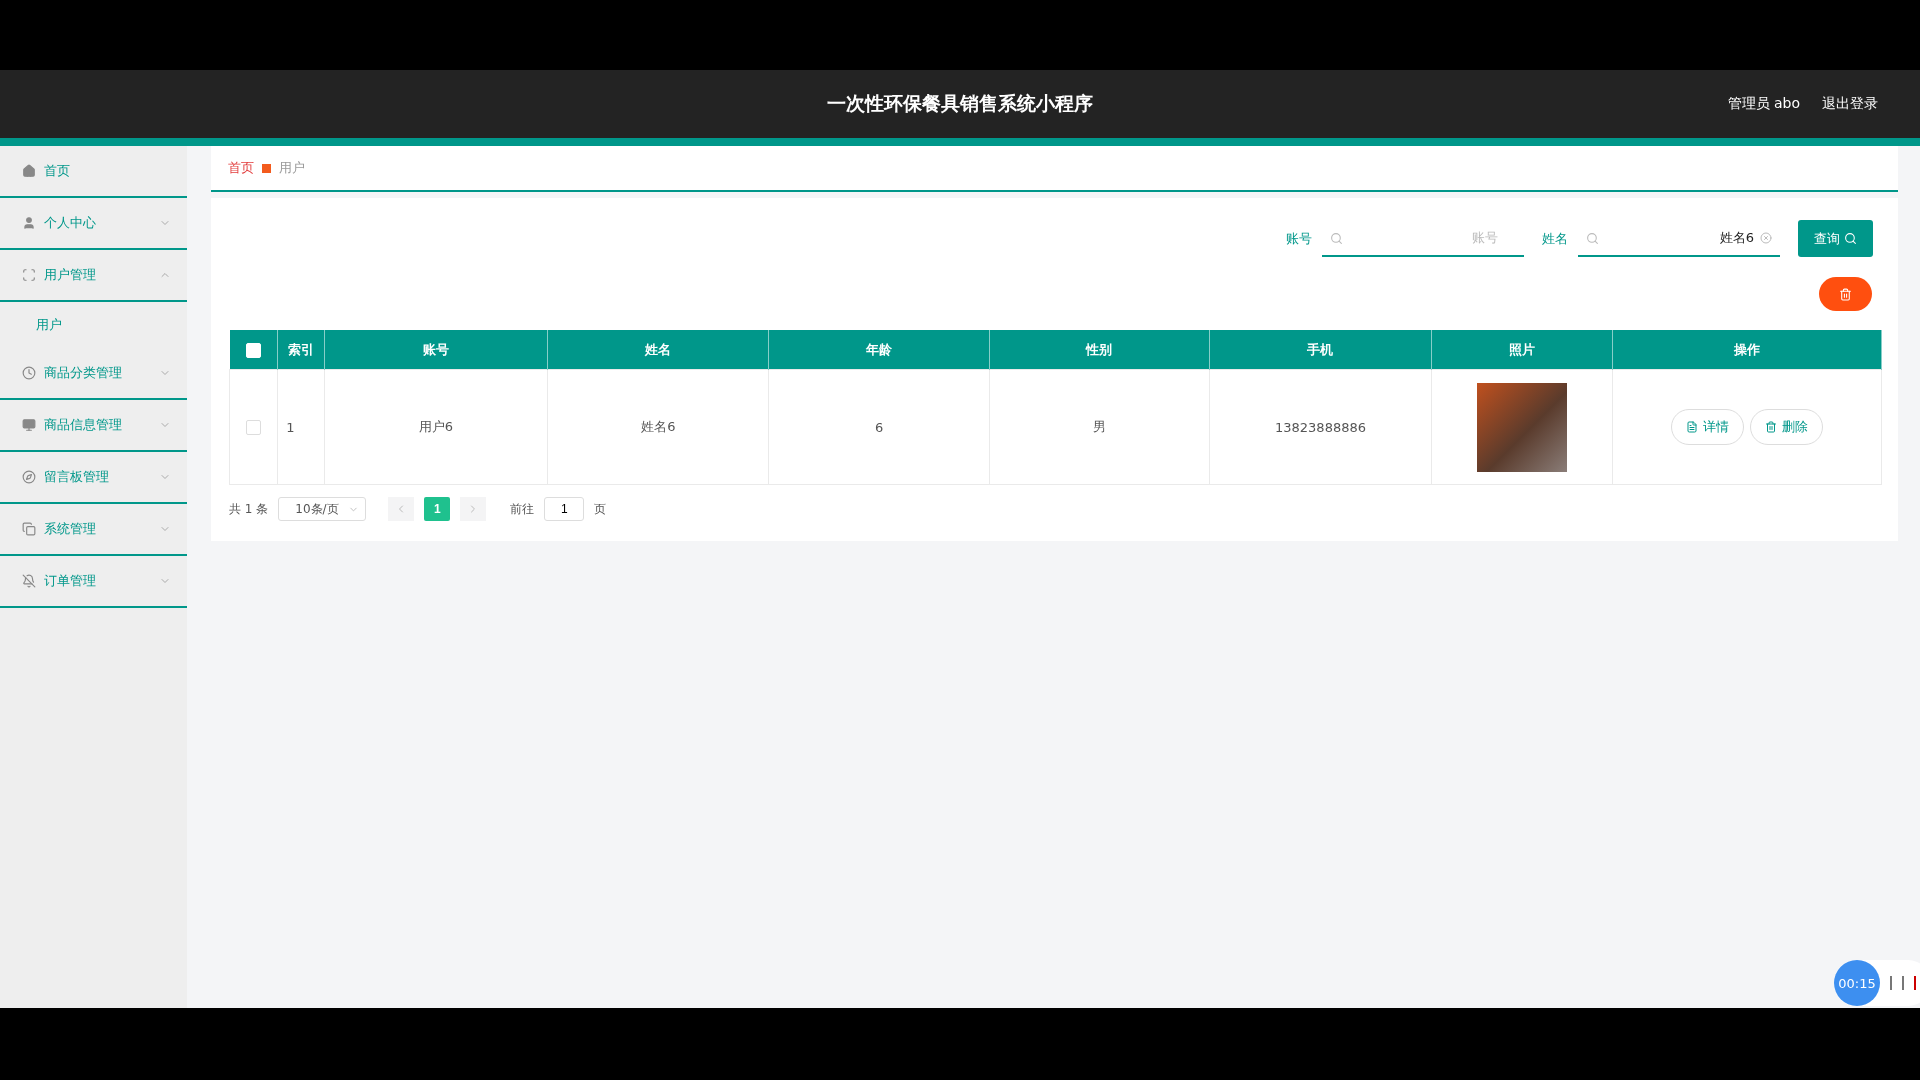 The width and height of the screenshot is (1920, 1080). Describe the element at coordinates (301, 350) in the screenshot. I see `column-header: 索引` at that location.